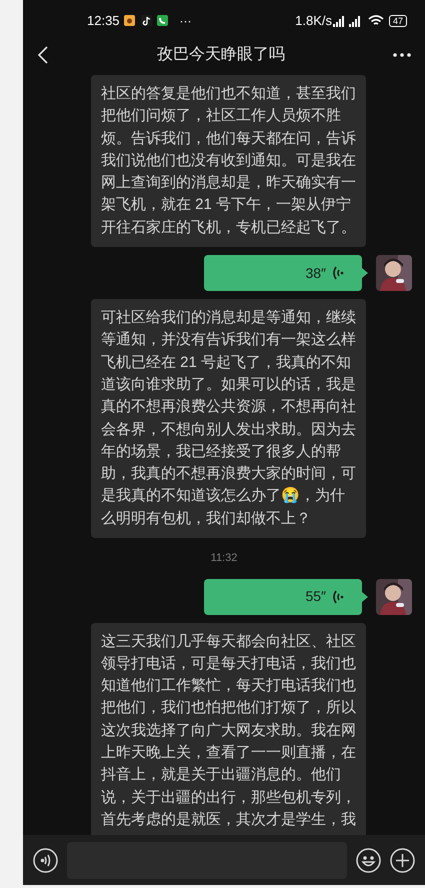  I want to click on signal-icon, so click(347, 20).